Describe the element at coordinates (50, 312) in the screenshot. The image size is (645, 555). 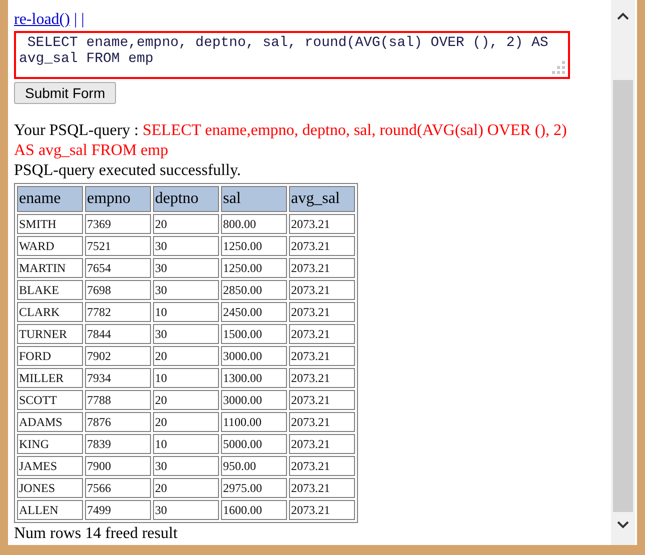
I see `table-cell: CLARK` at that location.